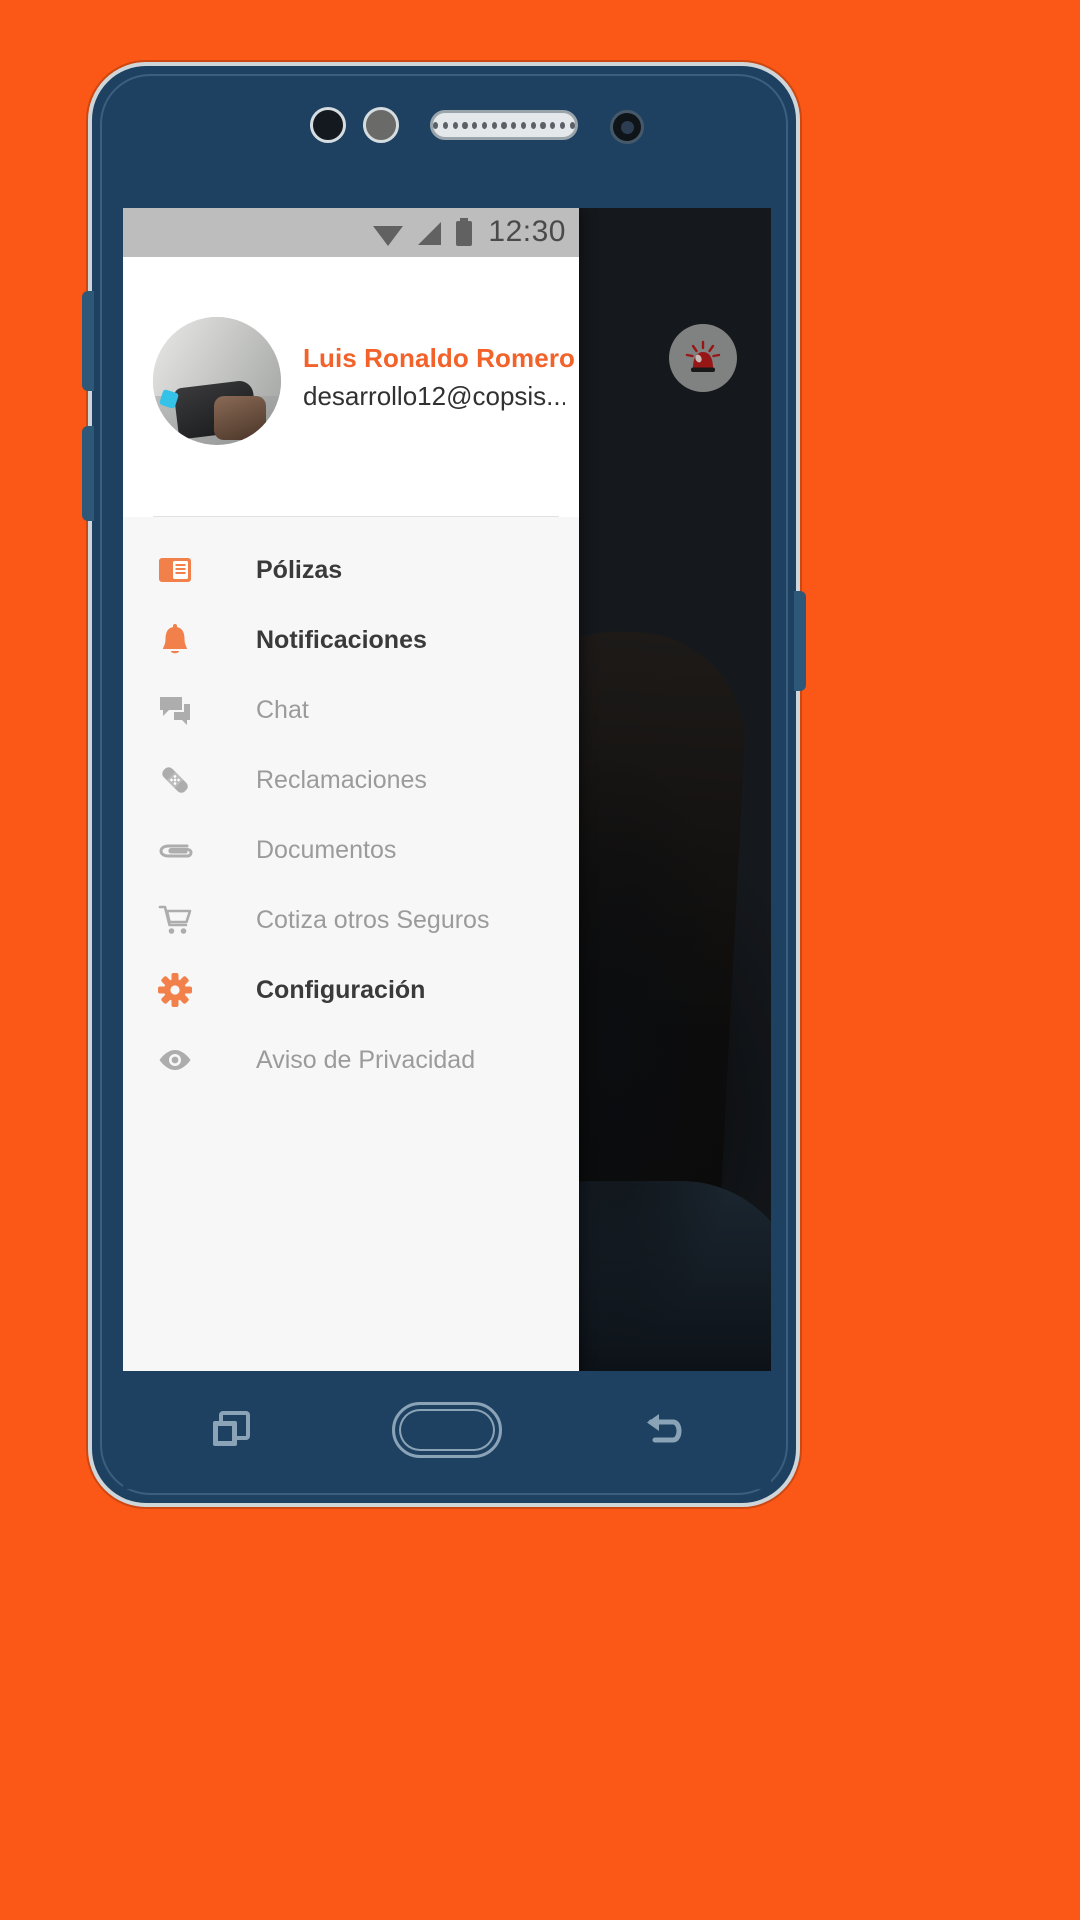 The image size is (1080, 1920). Describe the element at coordinates (175, 1060) in the screenshot. I see `eye-icon` at that location.